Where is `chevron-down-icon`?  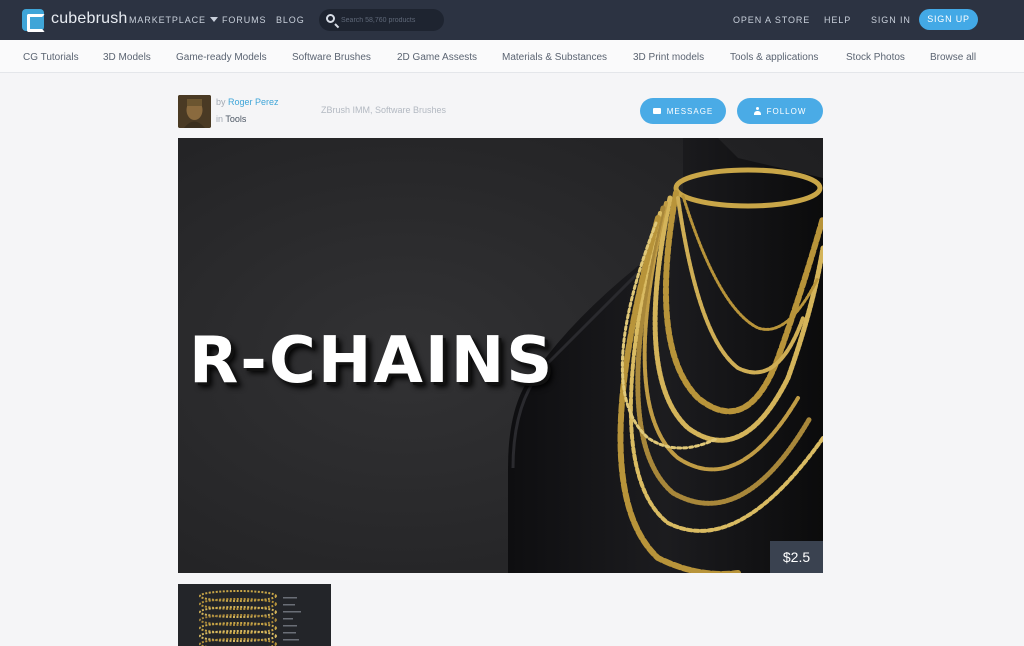
chevron-down-icon is located at coordinates (213, 19).